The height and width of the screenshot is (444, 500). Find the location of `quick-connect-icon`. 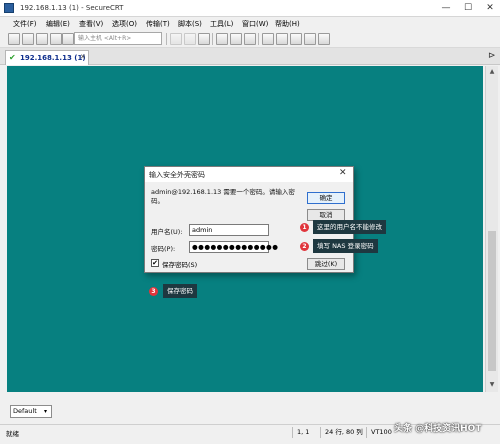

quick-connect-icon is located at coordinates (28, 39).